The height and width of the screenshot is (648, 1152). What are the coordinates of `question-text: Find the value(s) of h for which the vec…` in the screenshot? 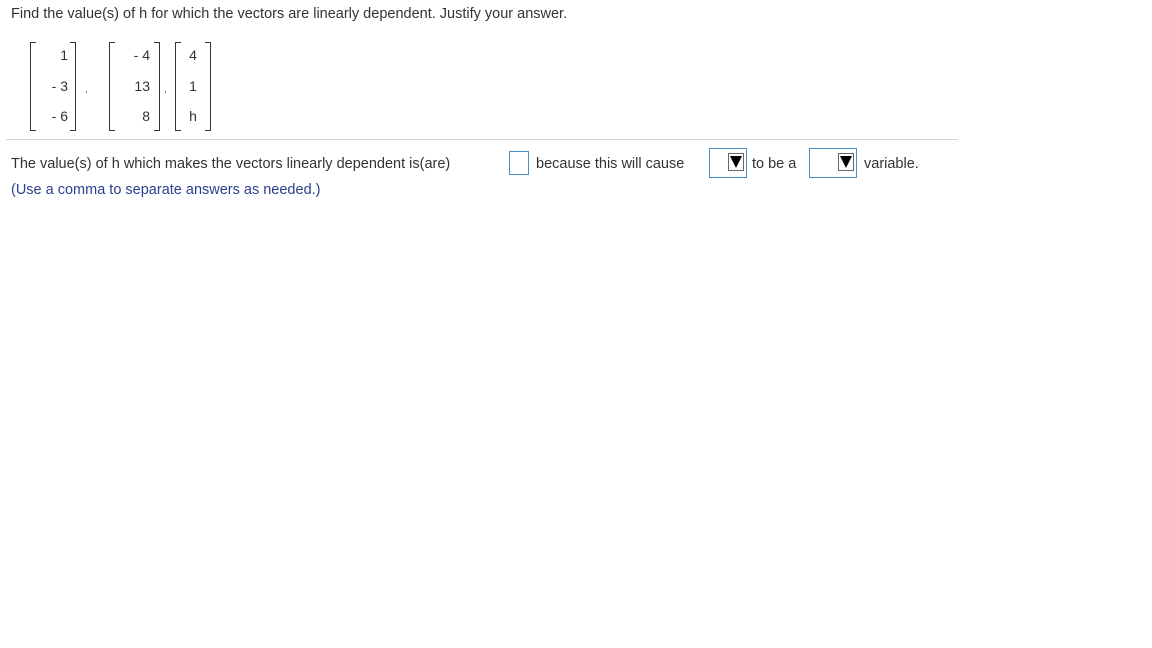 It's located at (289, 14).